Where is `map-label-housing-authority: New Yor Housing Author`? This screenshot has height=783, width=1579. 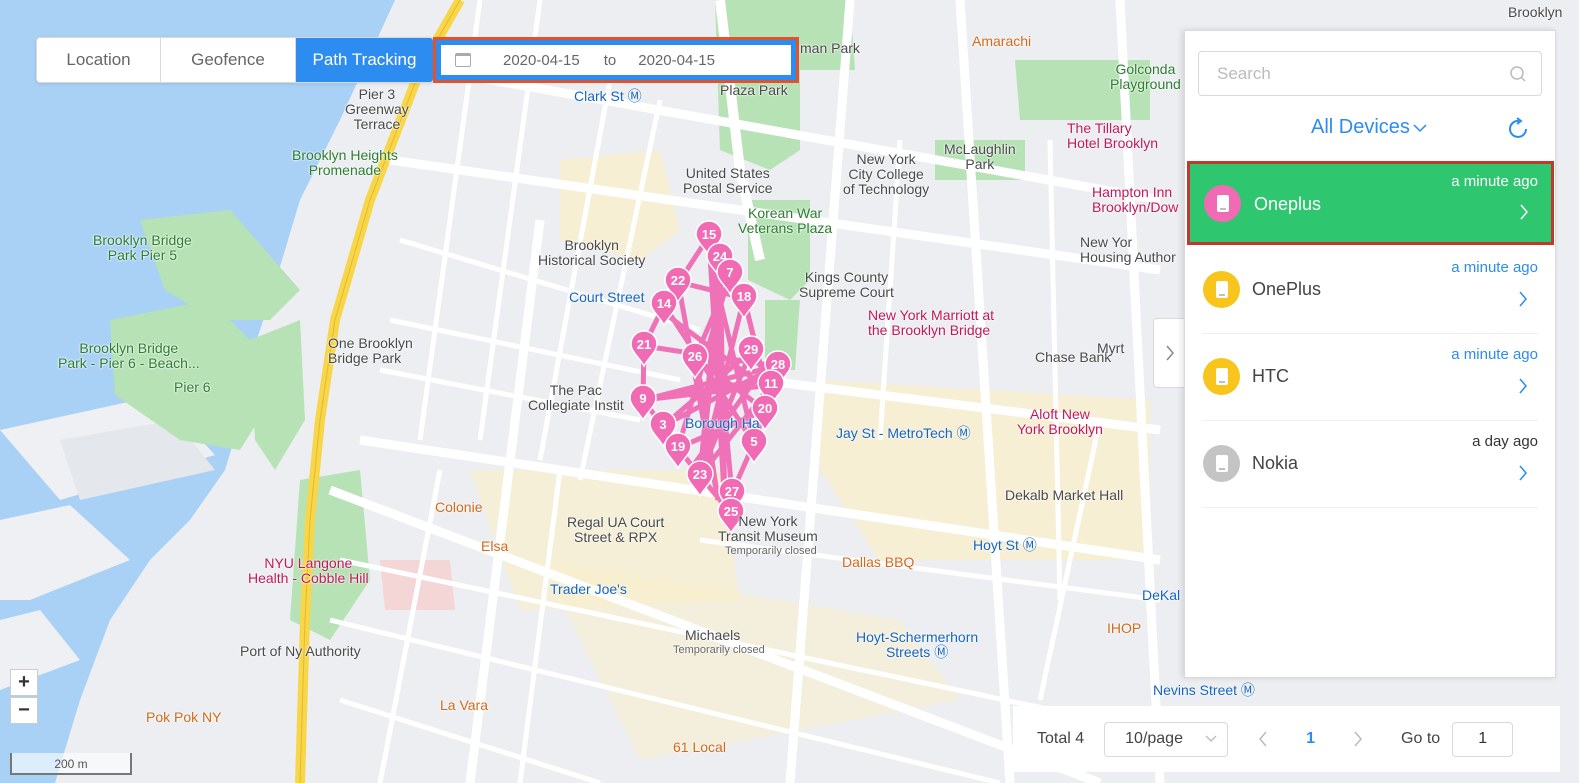
map-label-housing-authority: New Yor Housing Author is located at coordinates (1128, 249).